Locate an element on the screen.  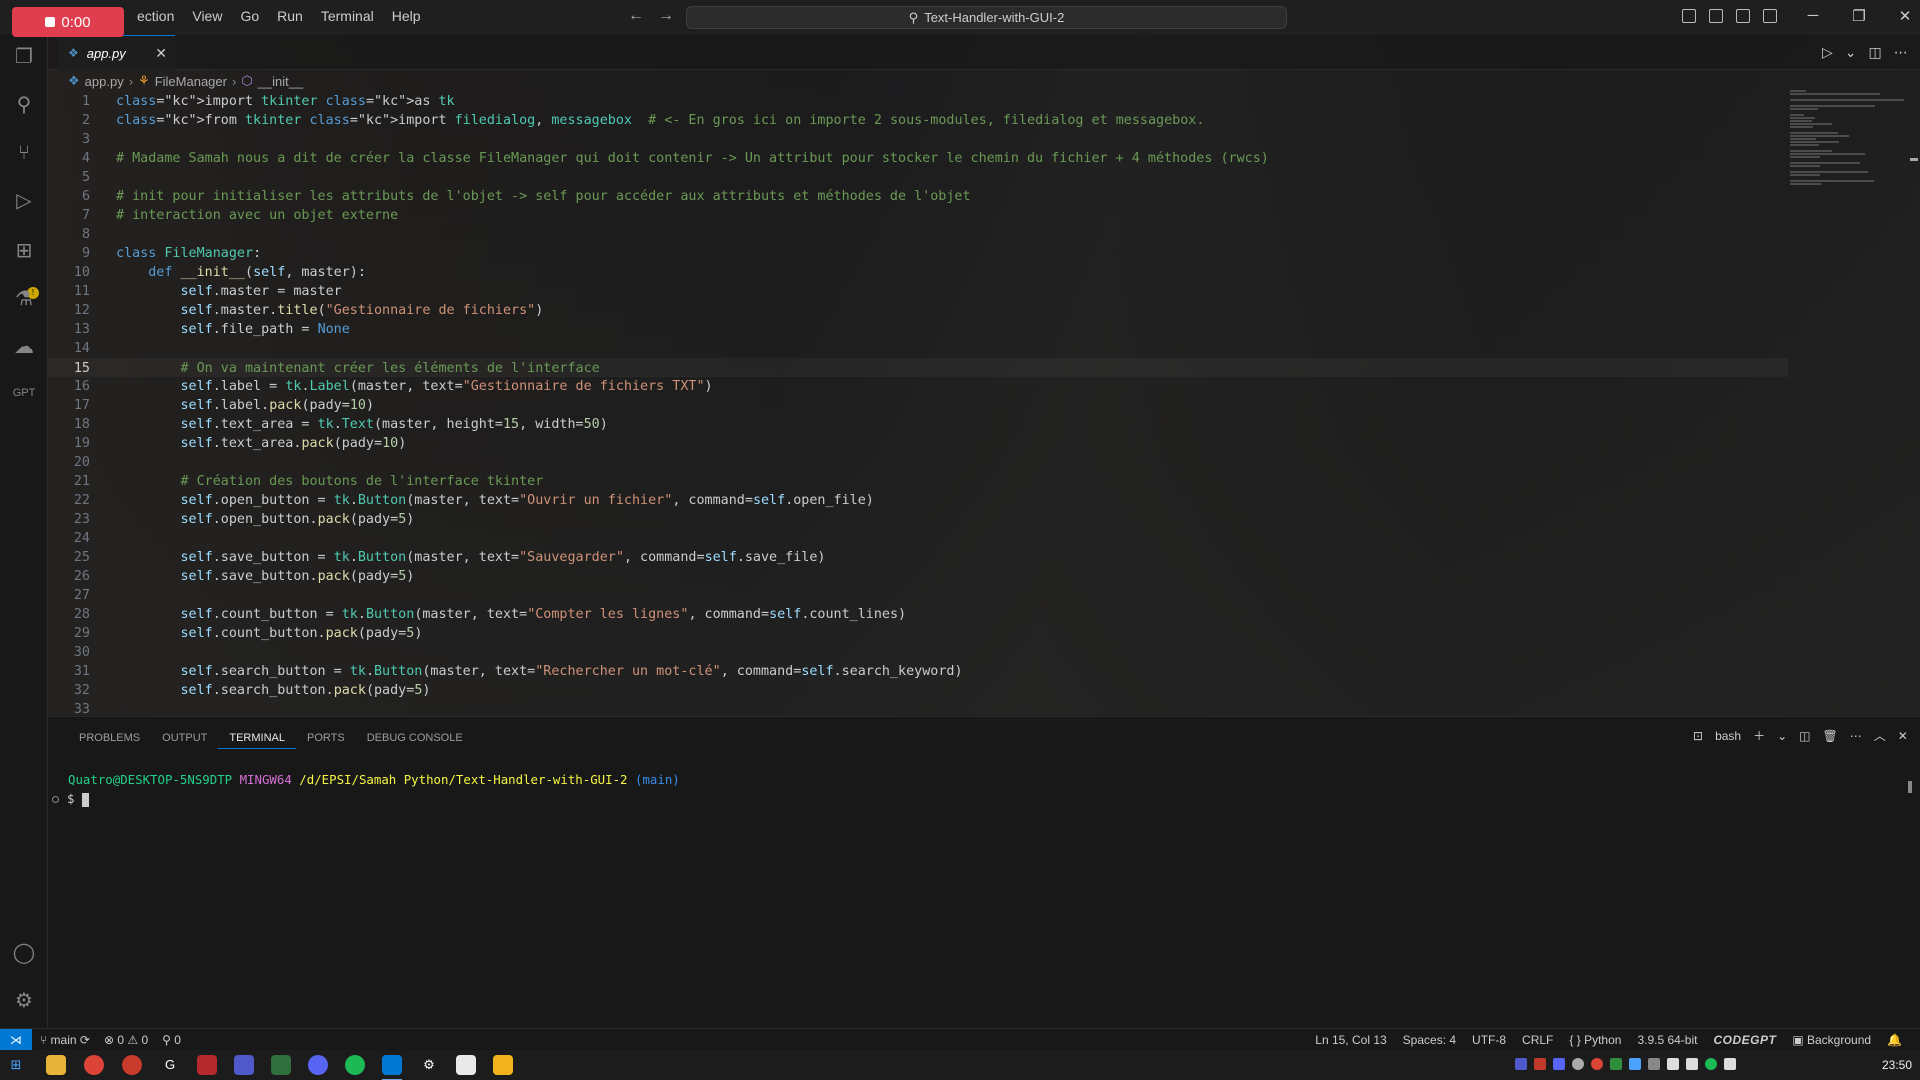
tab-app-py: ❖ app.py ✕ is located at coordinates (116, 52).